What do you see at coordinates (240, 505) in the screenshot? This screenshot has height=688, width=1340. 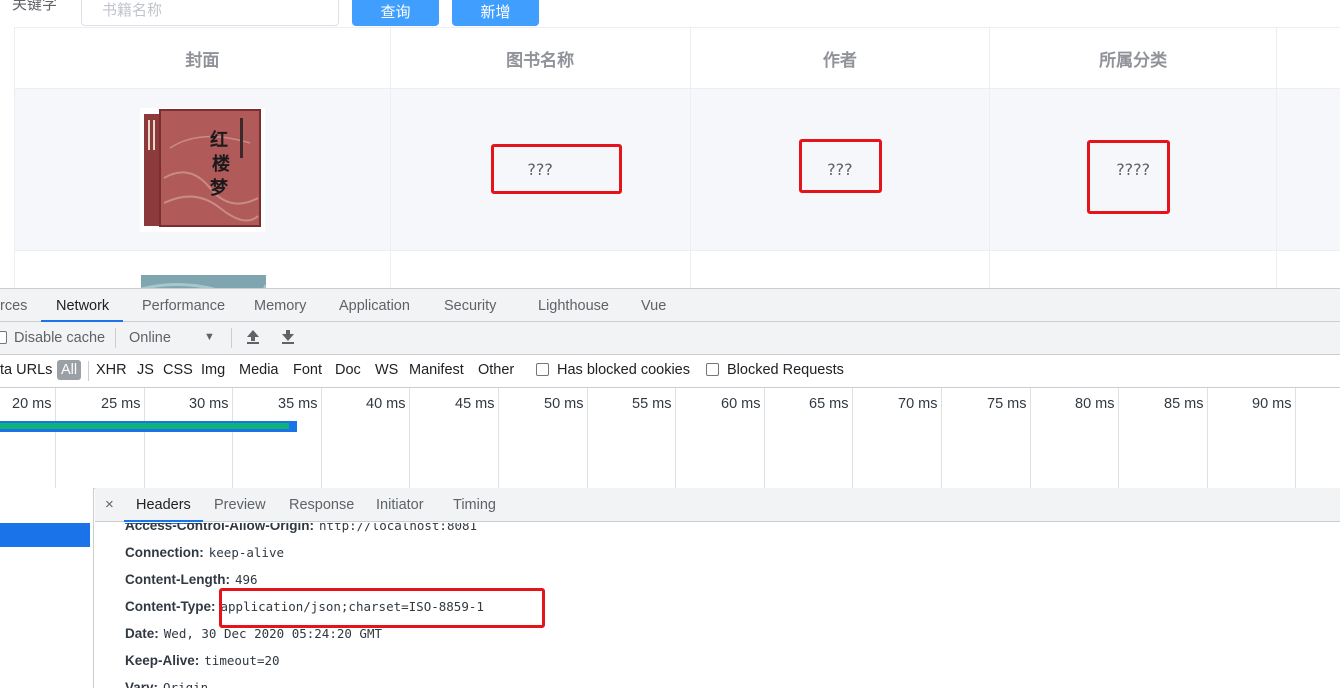 I see `tab-preview: Preview` at bounding box center [240, 505].